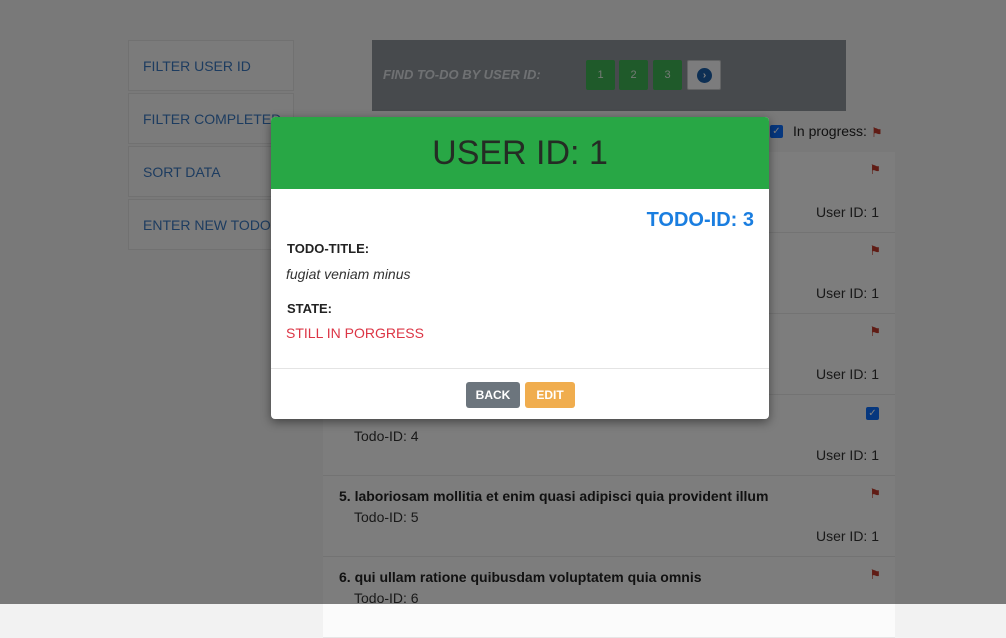 The image size is (1006, 638). I want to click on edit-button: EDIT, so click(550, 395).